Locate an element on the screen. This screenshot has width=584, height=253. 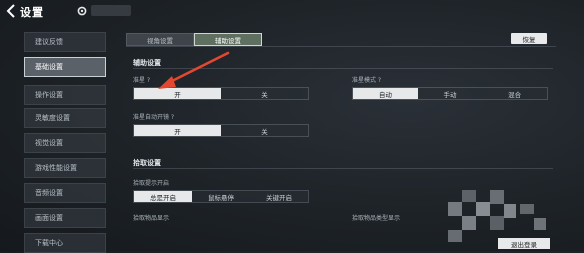
sidebar-item-label: 操作设置 is located at coordinates (49, 95).